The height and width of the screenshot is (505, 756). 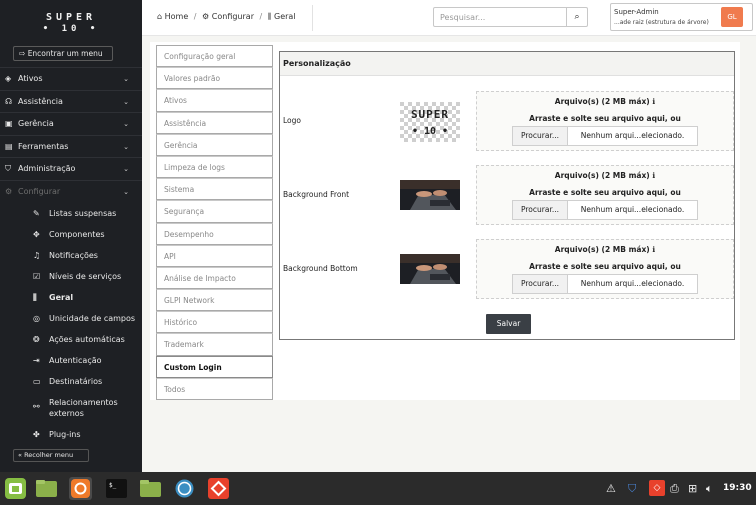 I want to click on mint-menu-icon, so click(x=15, y=488).